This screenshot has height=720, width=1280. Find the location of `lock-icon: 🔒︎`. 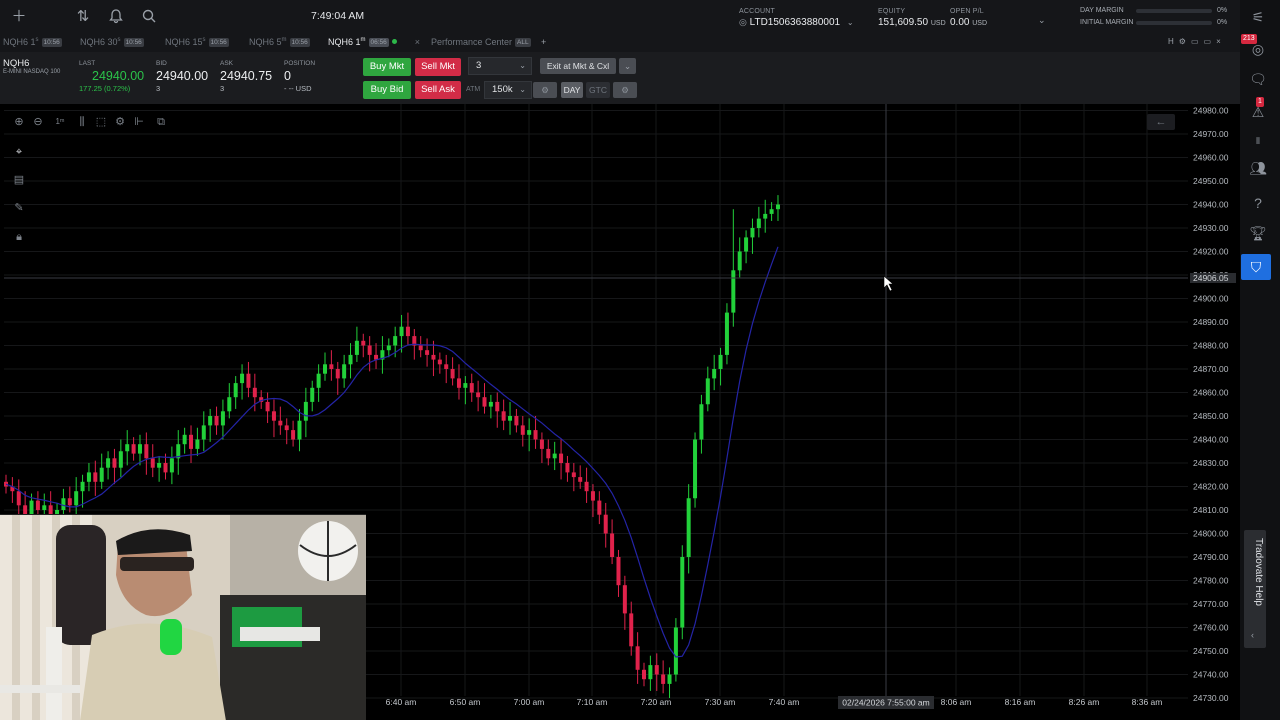

lock-icon: 🔒︎ is located at coordinates (19, 237).